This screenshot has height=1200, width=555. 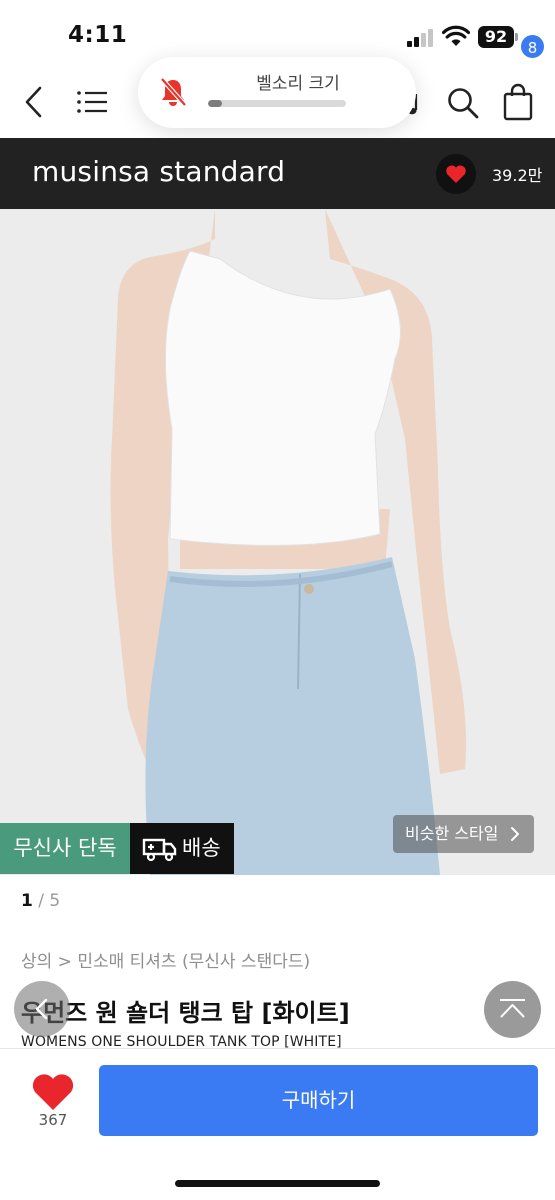 I want to click on brand-like-button, so click(x=456, y=174).